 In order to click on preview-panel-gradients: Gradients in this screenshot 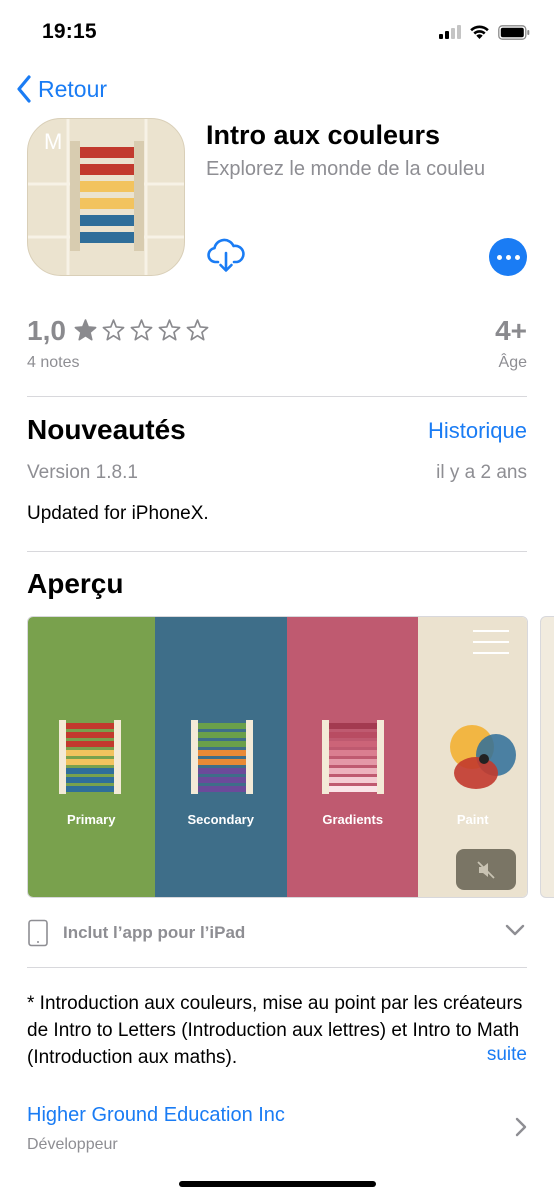, I will do `click(352, 757)`.